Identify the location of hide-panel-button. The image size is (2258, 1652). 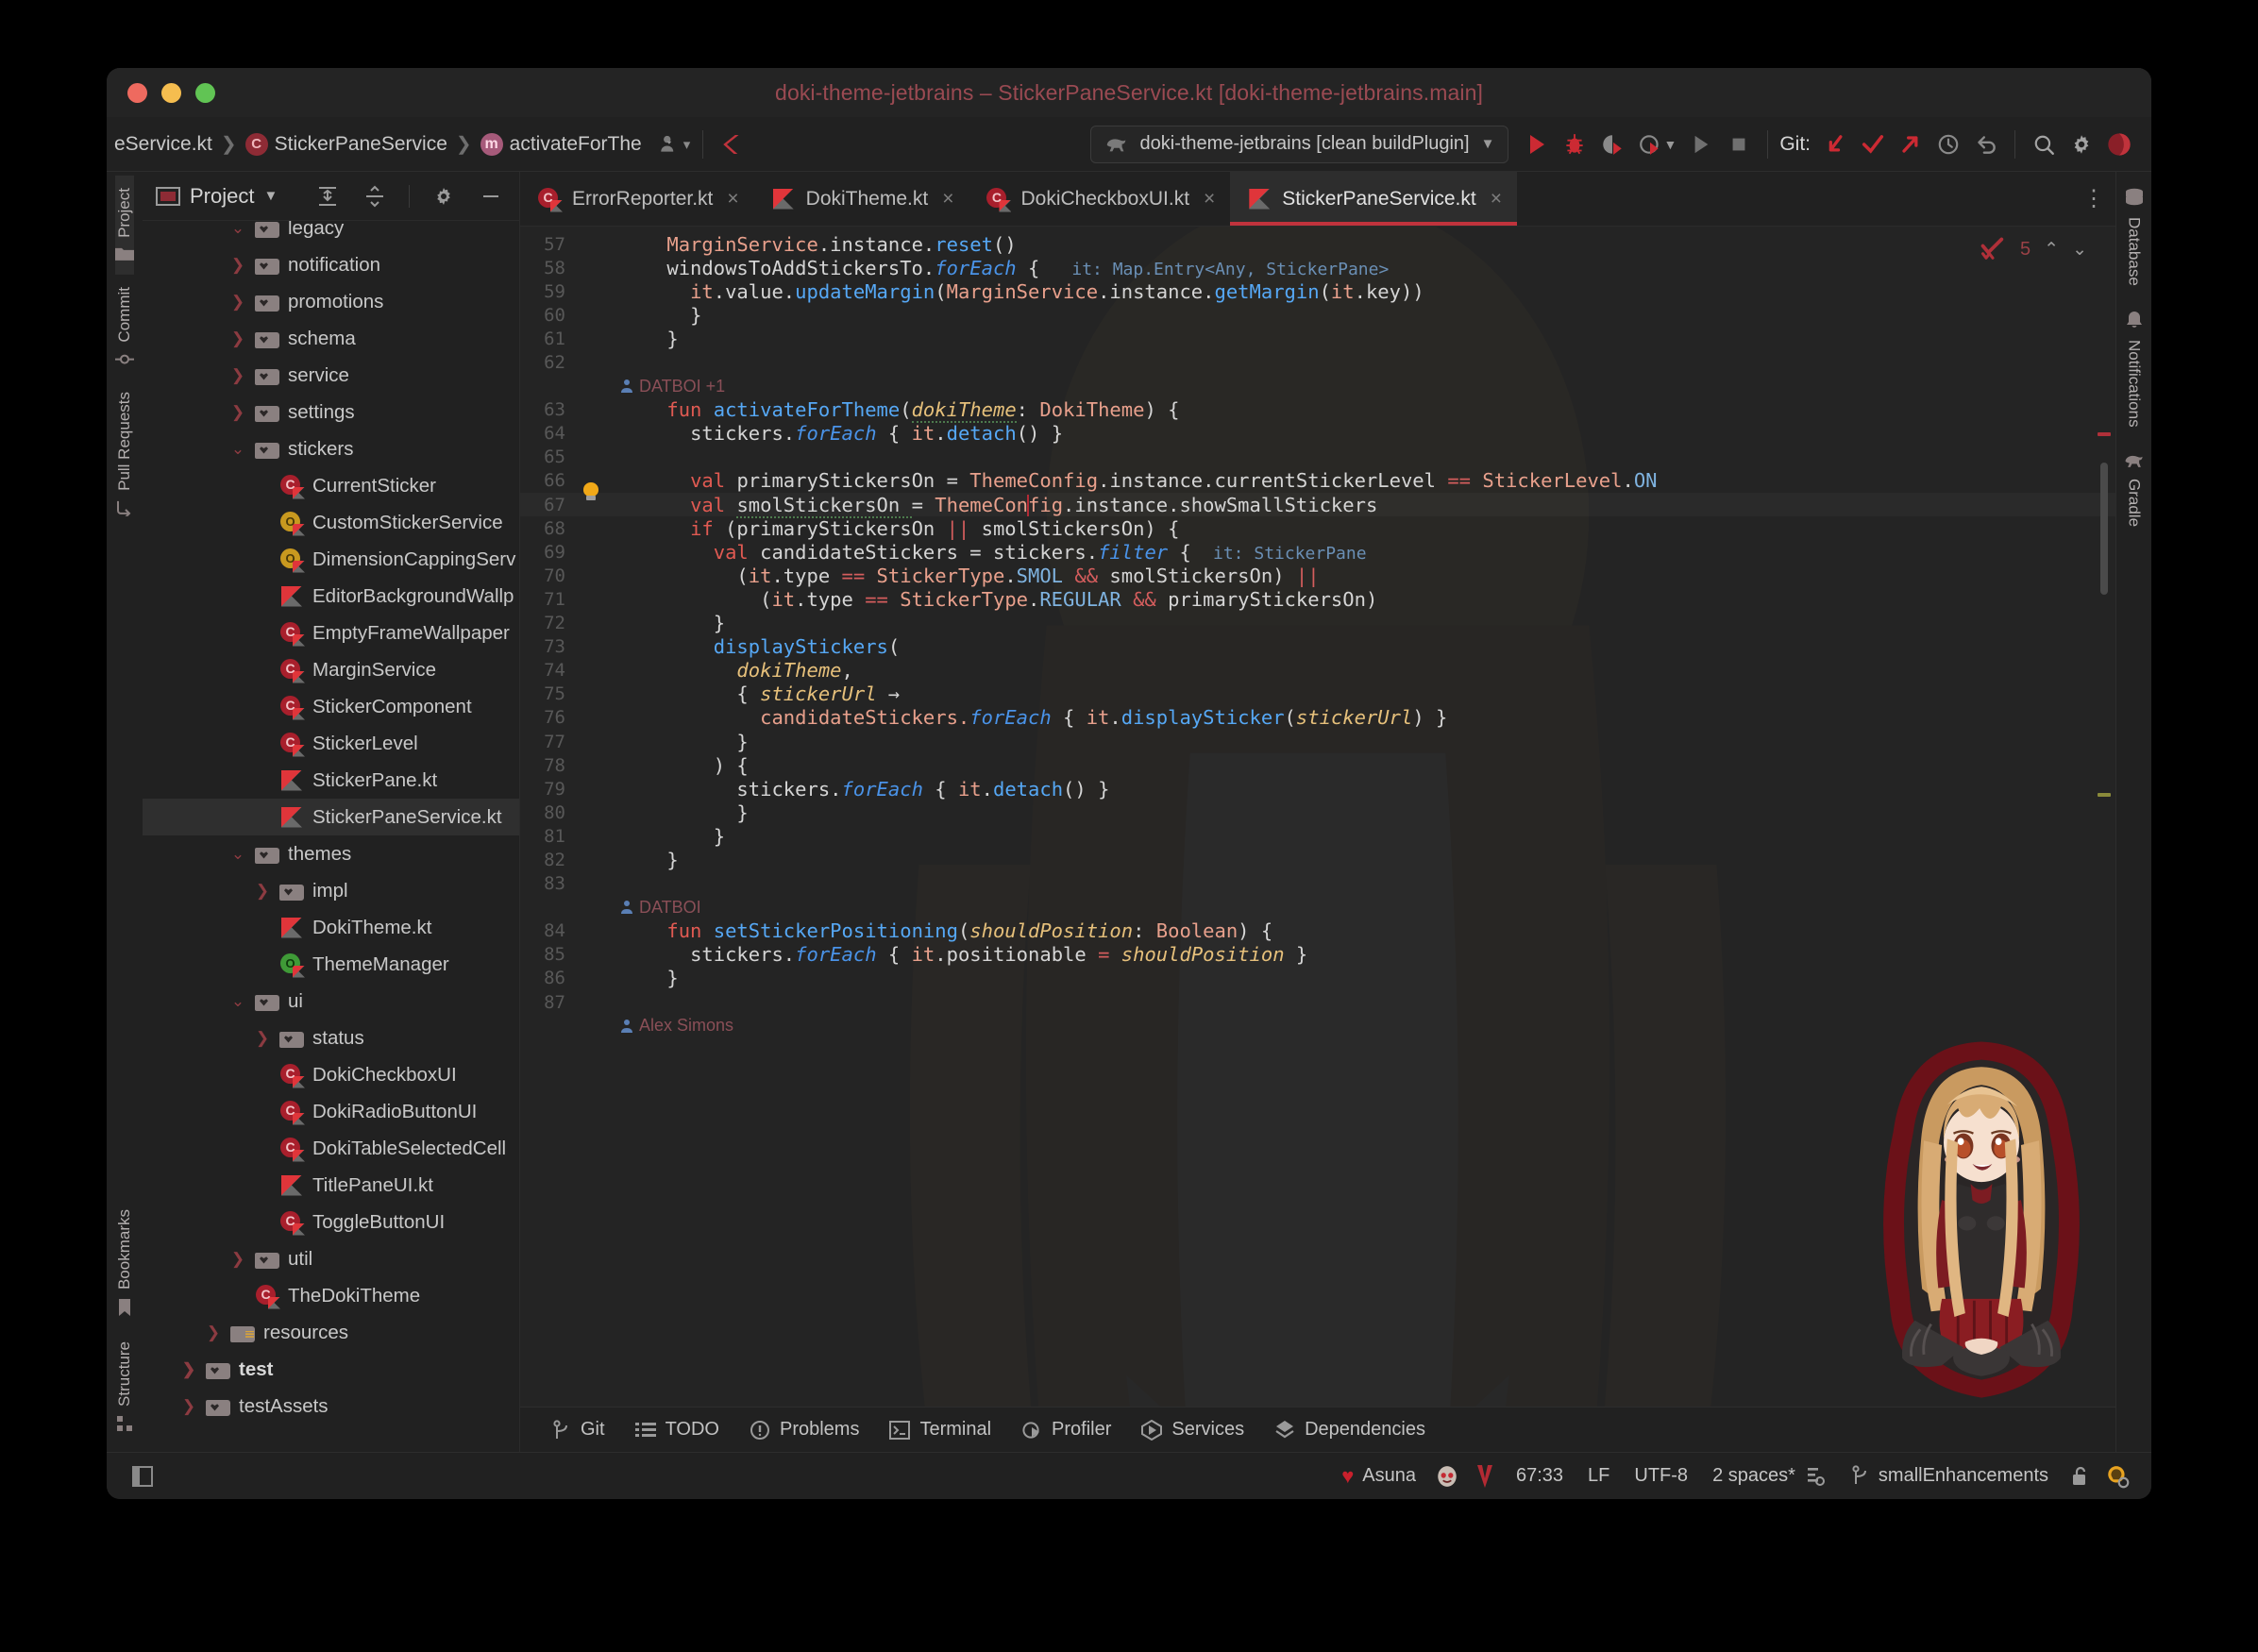
(491, 196).